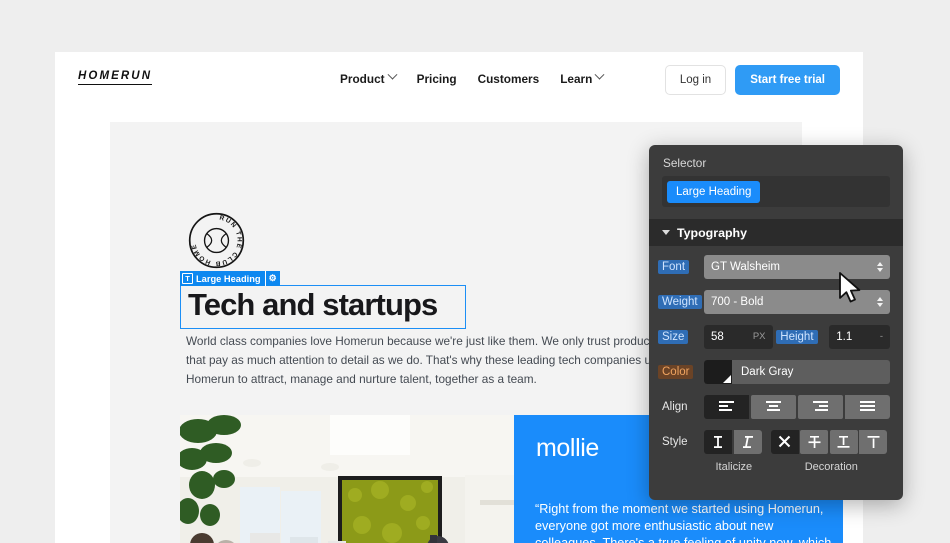 This screenshot has height=543, width=950. Describe the element at coordinates (718, 441) in the screenshot. I see `upright-i-icon` at that location.